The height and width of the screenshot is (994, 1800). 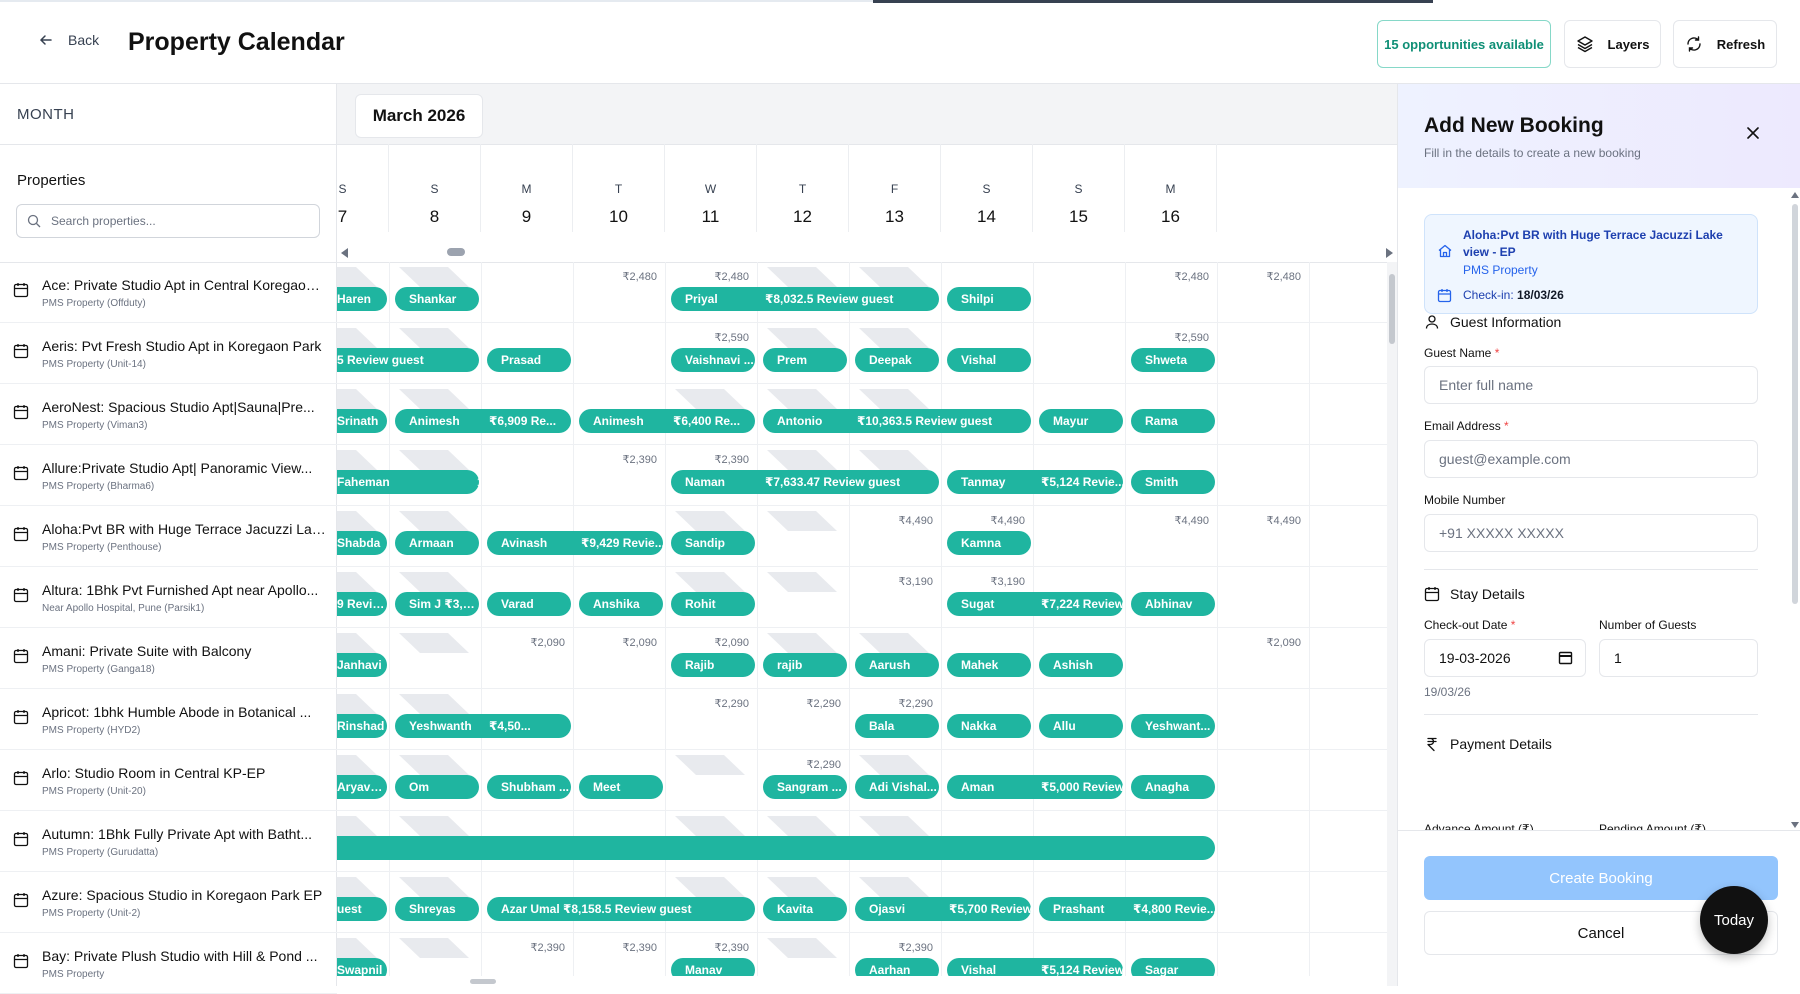 What do you see at coordinates (362, 299) in the screenshot?
I see `booking-bar: Haren` at bounding box center [362, 299].